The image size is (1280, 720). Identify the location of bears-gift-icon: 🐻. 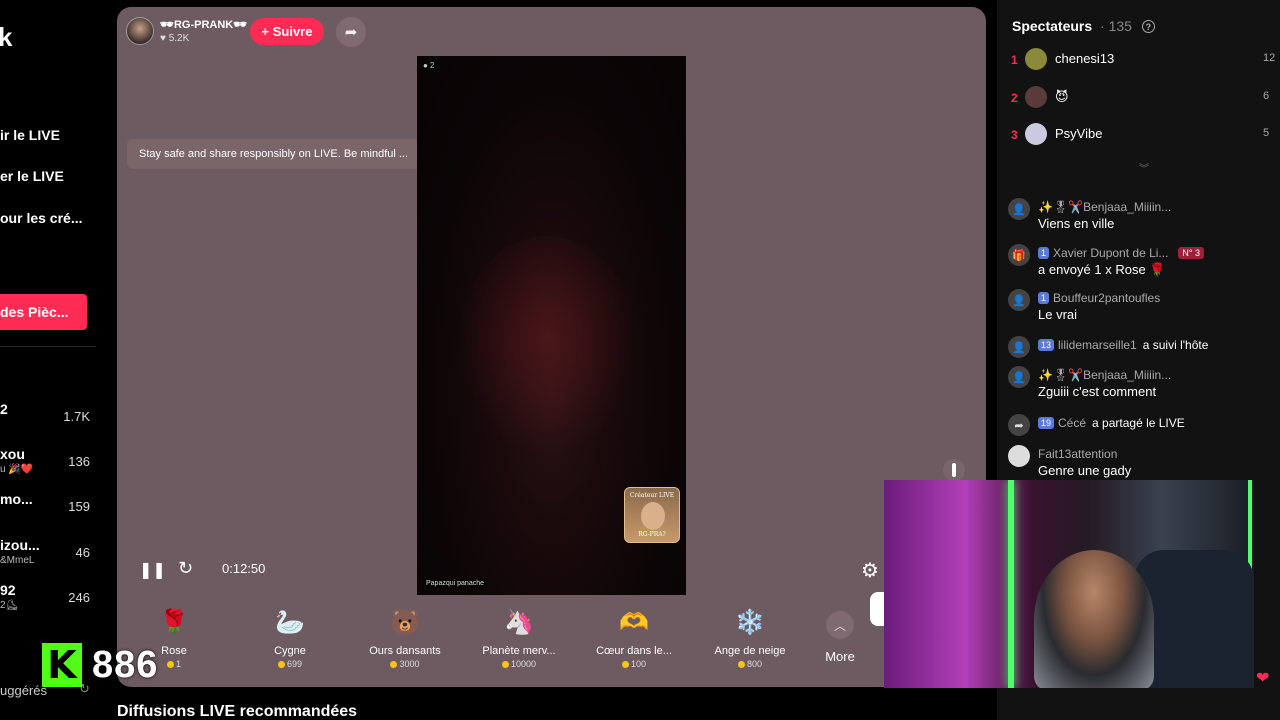
(405, 622).